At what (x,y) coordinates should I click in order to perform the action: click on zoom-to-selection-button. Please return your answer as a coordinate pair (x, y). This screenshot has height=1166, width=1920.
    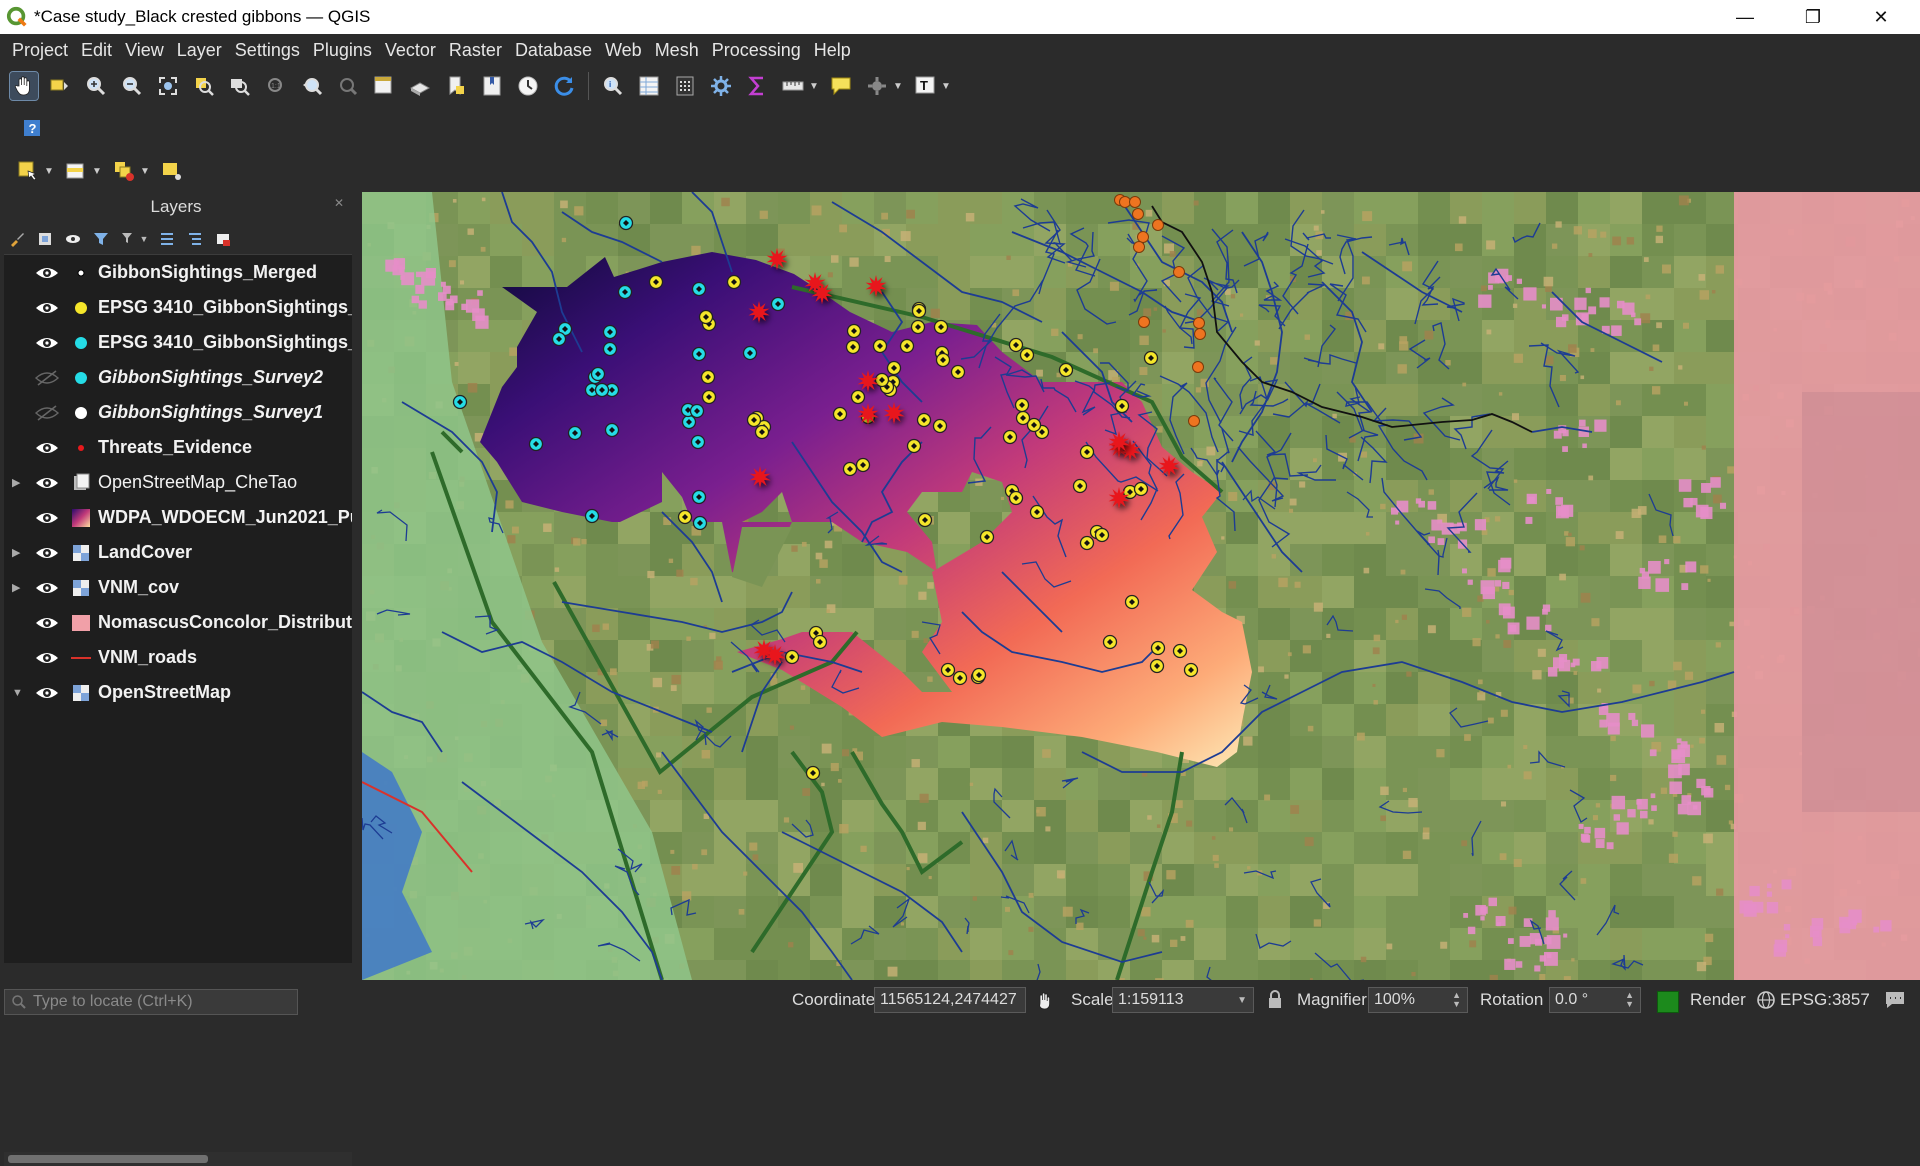
    Looking at the image, I should click on (204, 86).